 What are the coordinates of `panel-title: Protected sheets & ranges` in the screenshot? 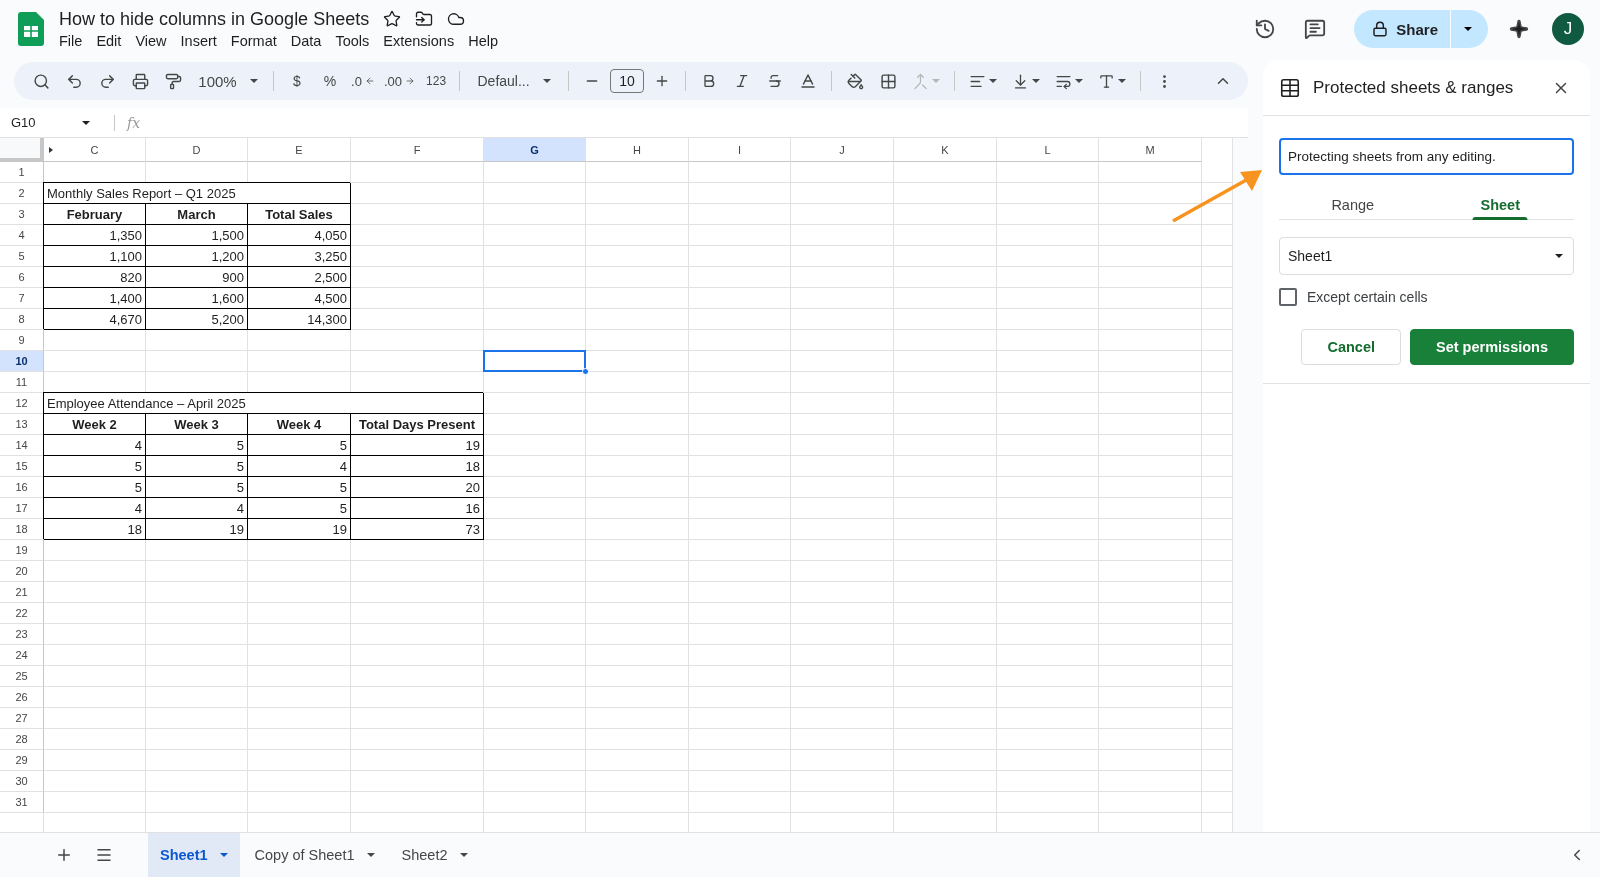 It's located at (1414, 87).